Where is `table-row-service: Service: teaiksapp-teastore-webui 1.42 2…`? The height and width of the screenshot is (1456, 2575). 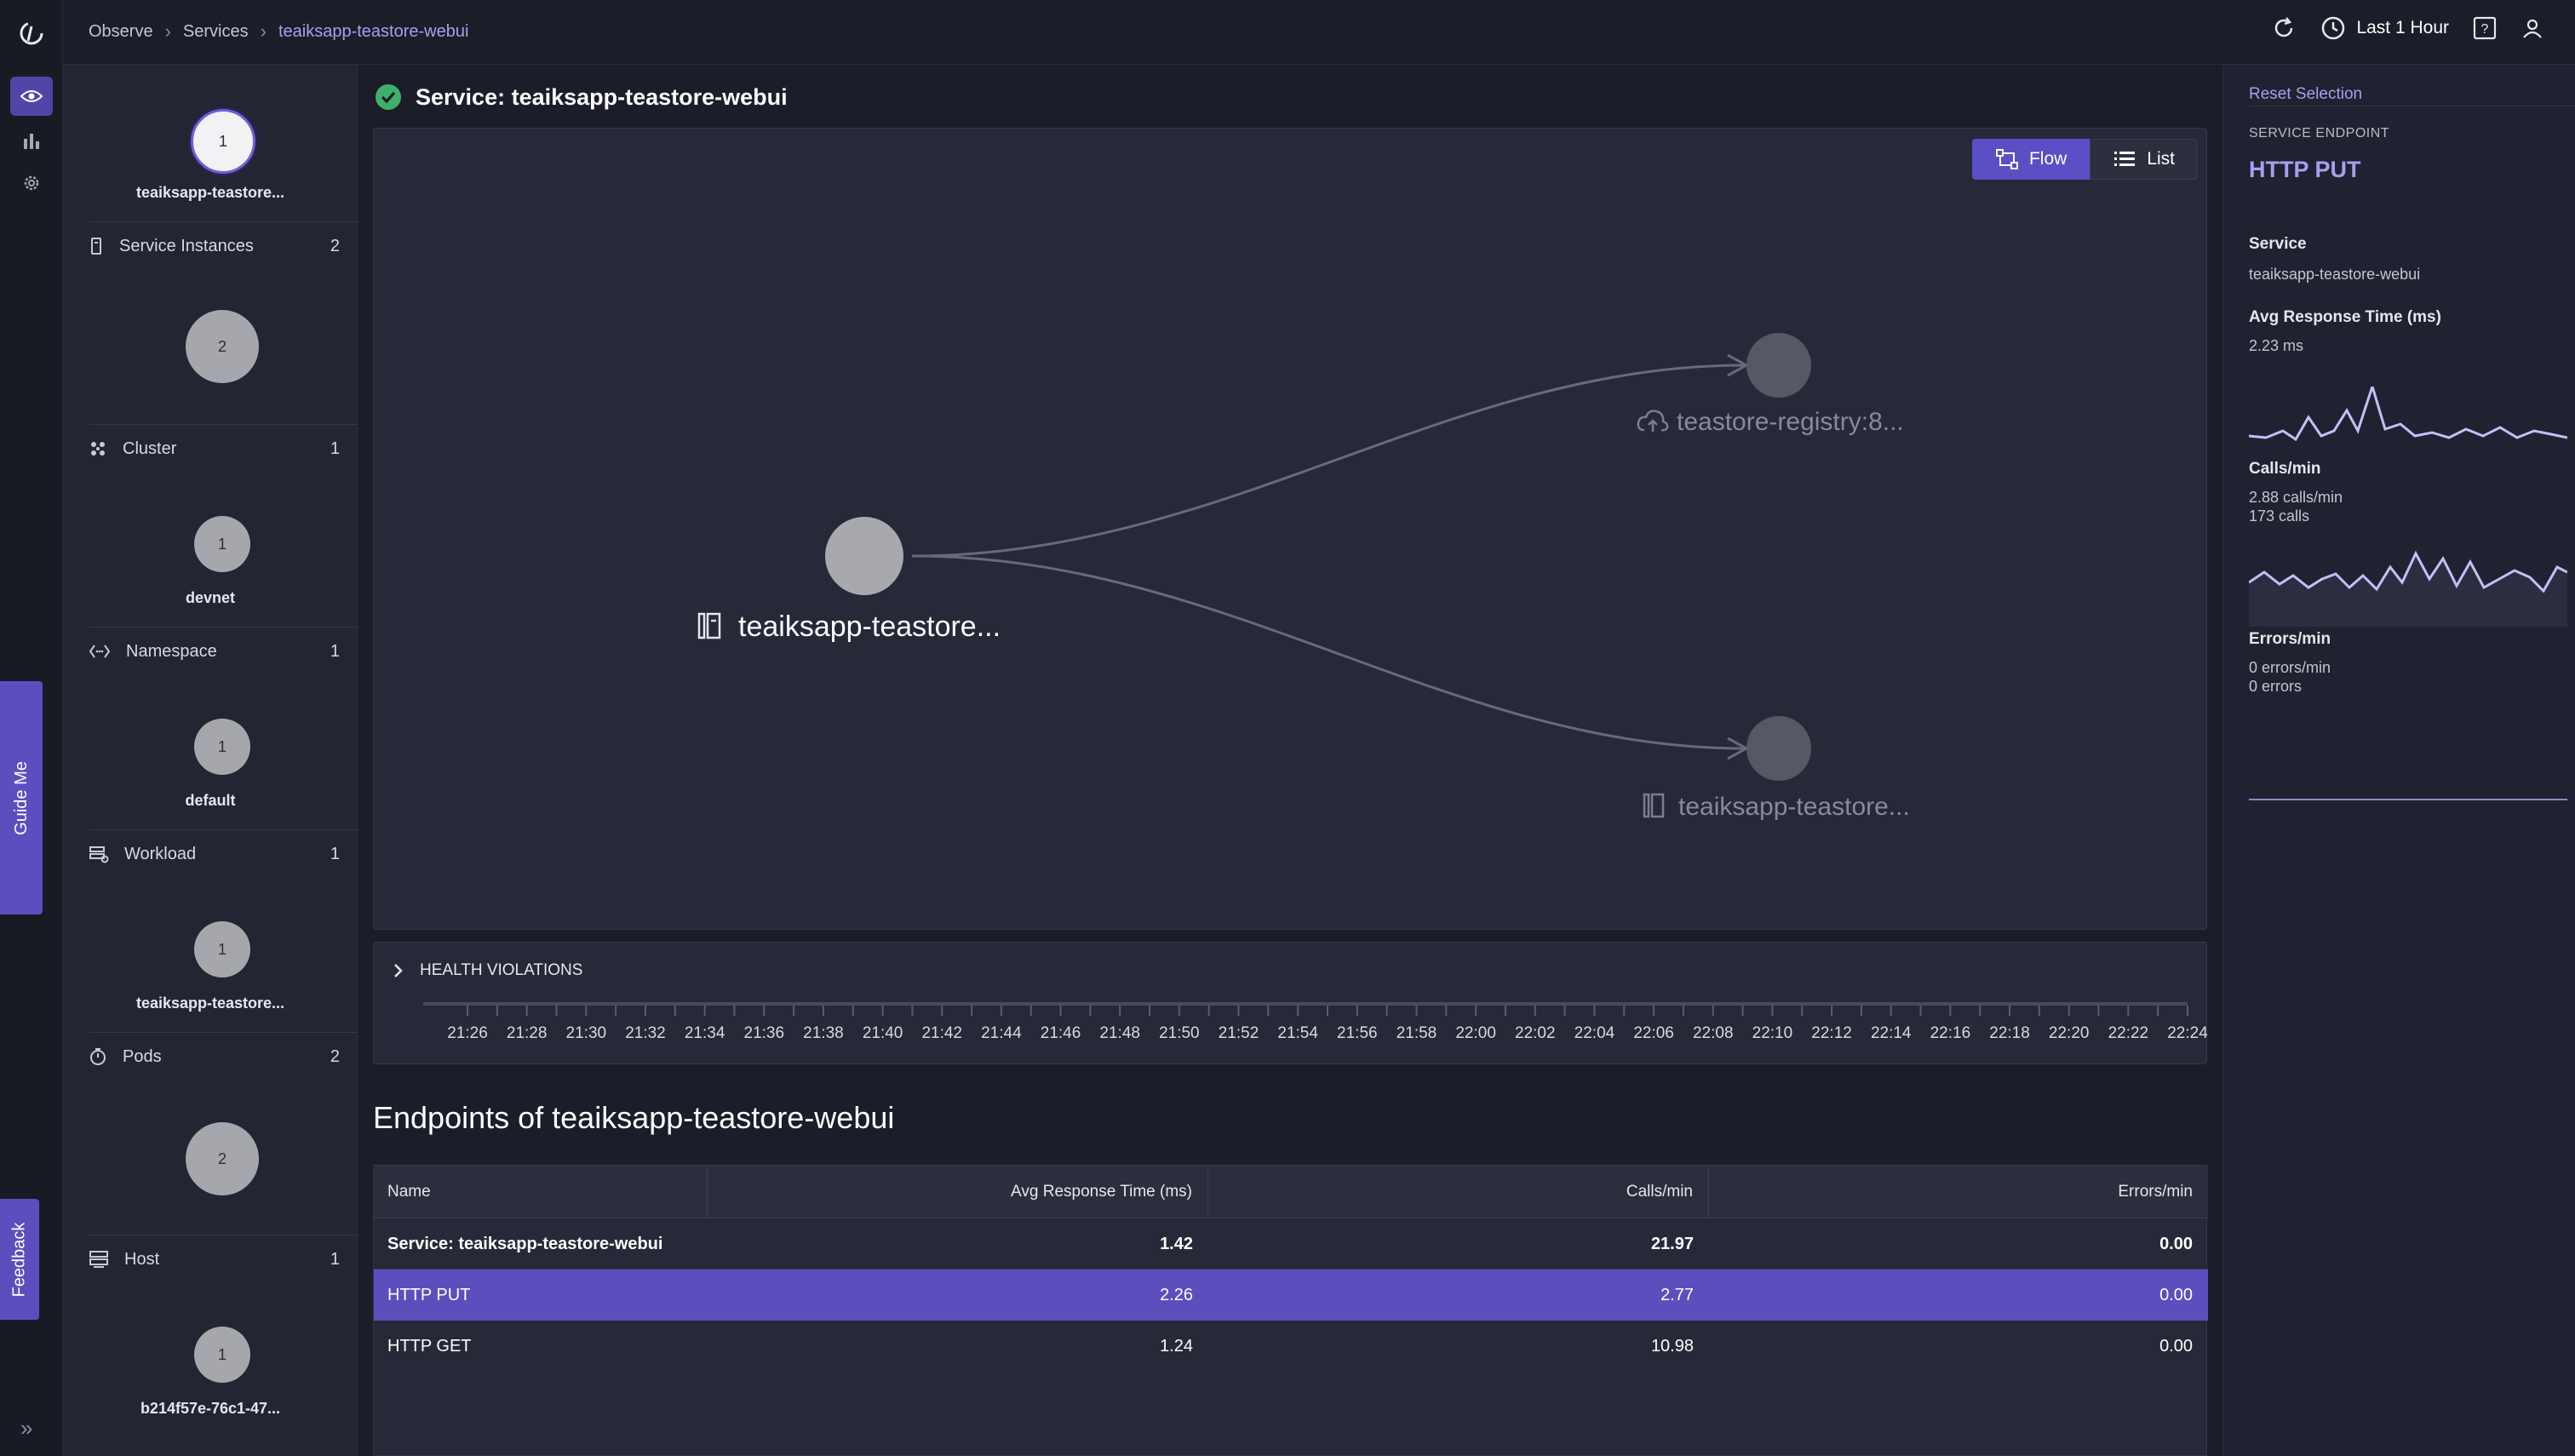 table-row-service: Service: teaiksapp-teastore-webui 1.42 2… is located at coordinates (1291, 1244).